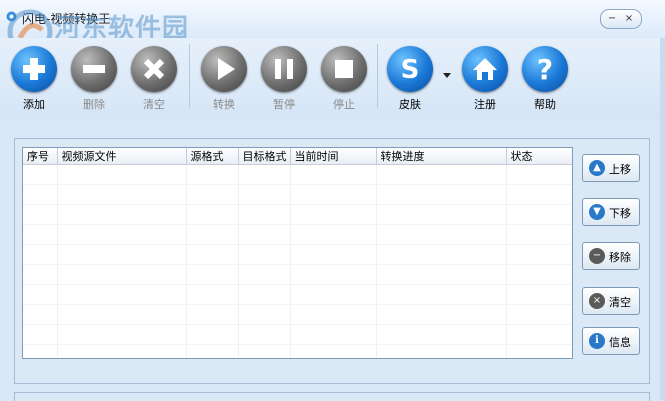 Image resolution: width=665 pixels, height=401 pixels. I want to click on window-title: 闪电-视频转换王, so click(66, 19).